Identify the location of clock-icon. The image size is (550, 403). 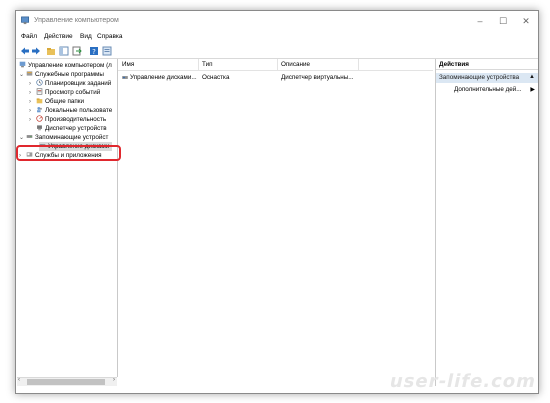
(39, 82).